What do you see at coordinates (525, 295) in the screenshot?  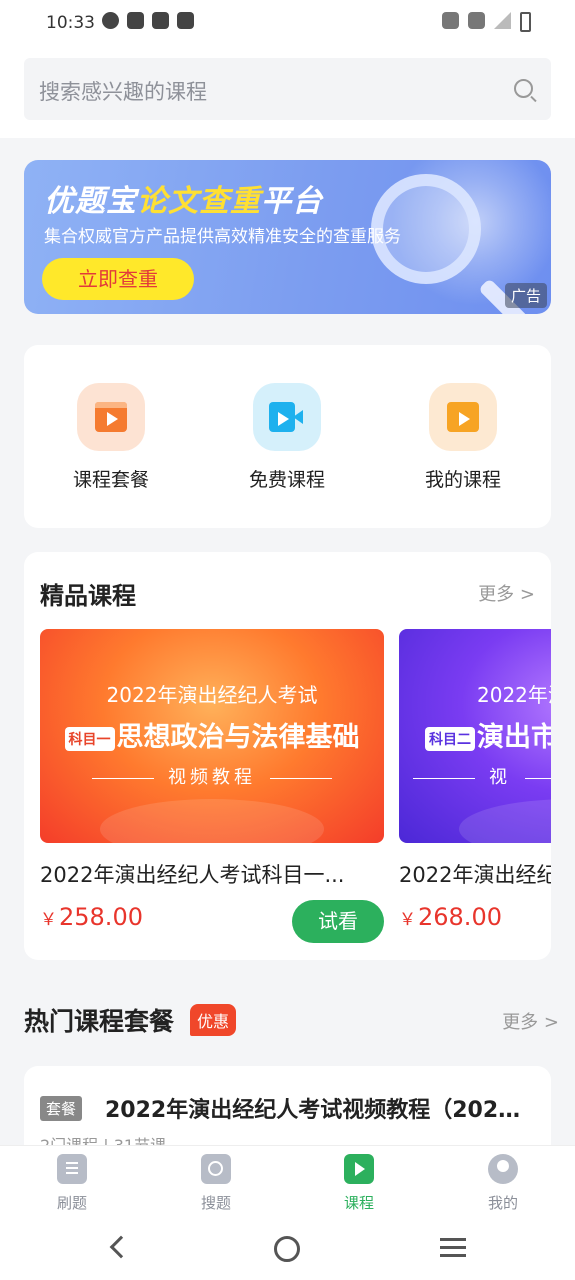 I see `ad-label: 广告` at bounding box center [525, 295].